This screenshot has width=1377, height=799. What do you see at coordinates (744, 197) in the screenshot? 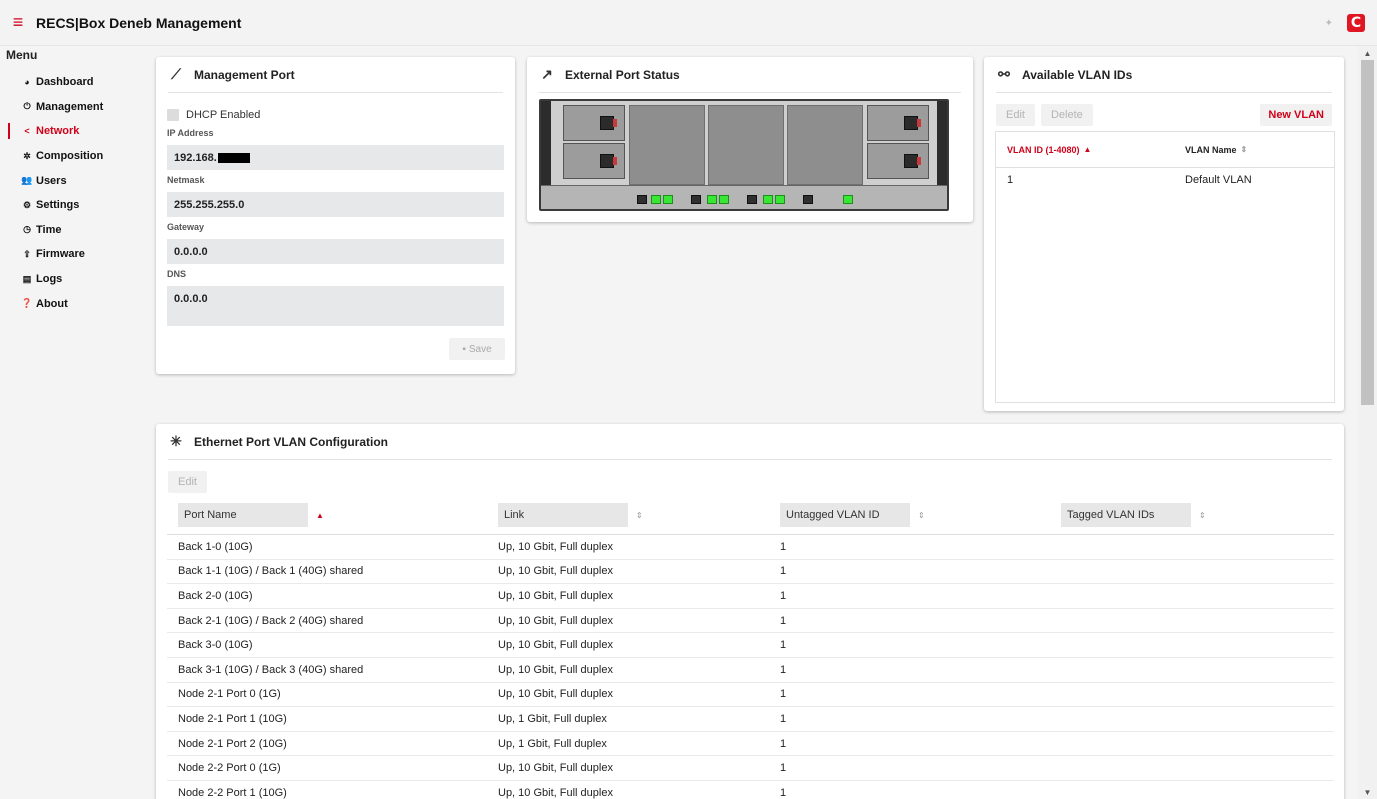
I see `port-rail` at bounding box center [744, 197].